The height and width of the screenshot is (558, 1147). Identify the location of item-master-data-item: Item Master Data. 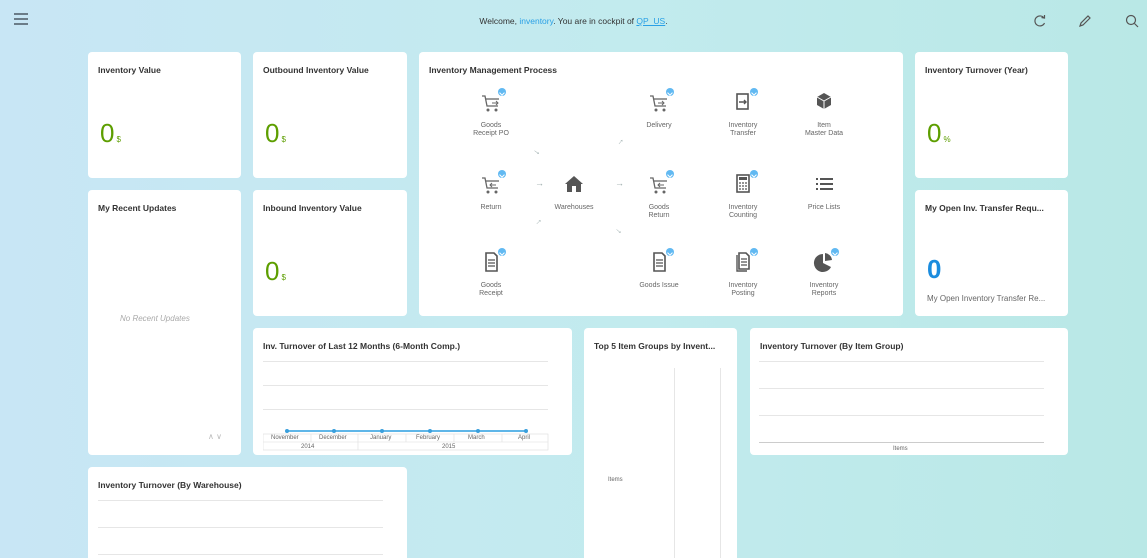
(824, 114).